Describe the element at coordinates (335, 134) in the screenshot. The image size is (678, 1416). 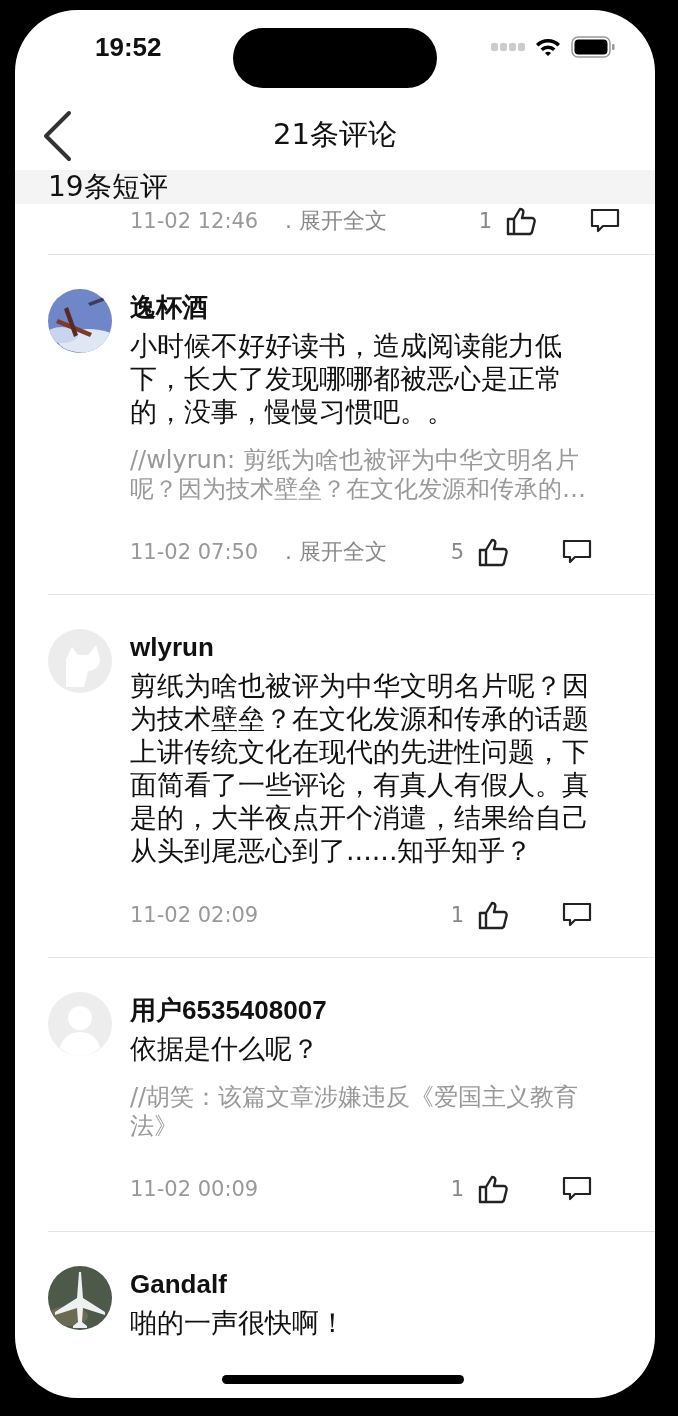
I see `page-title: 21条评论` at that location.